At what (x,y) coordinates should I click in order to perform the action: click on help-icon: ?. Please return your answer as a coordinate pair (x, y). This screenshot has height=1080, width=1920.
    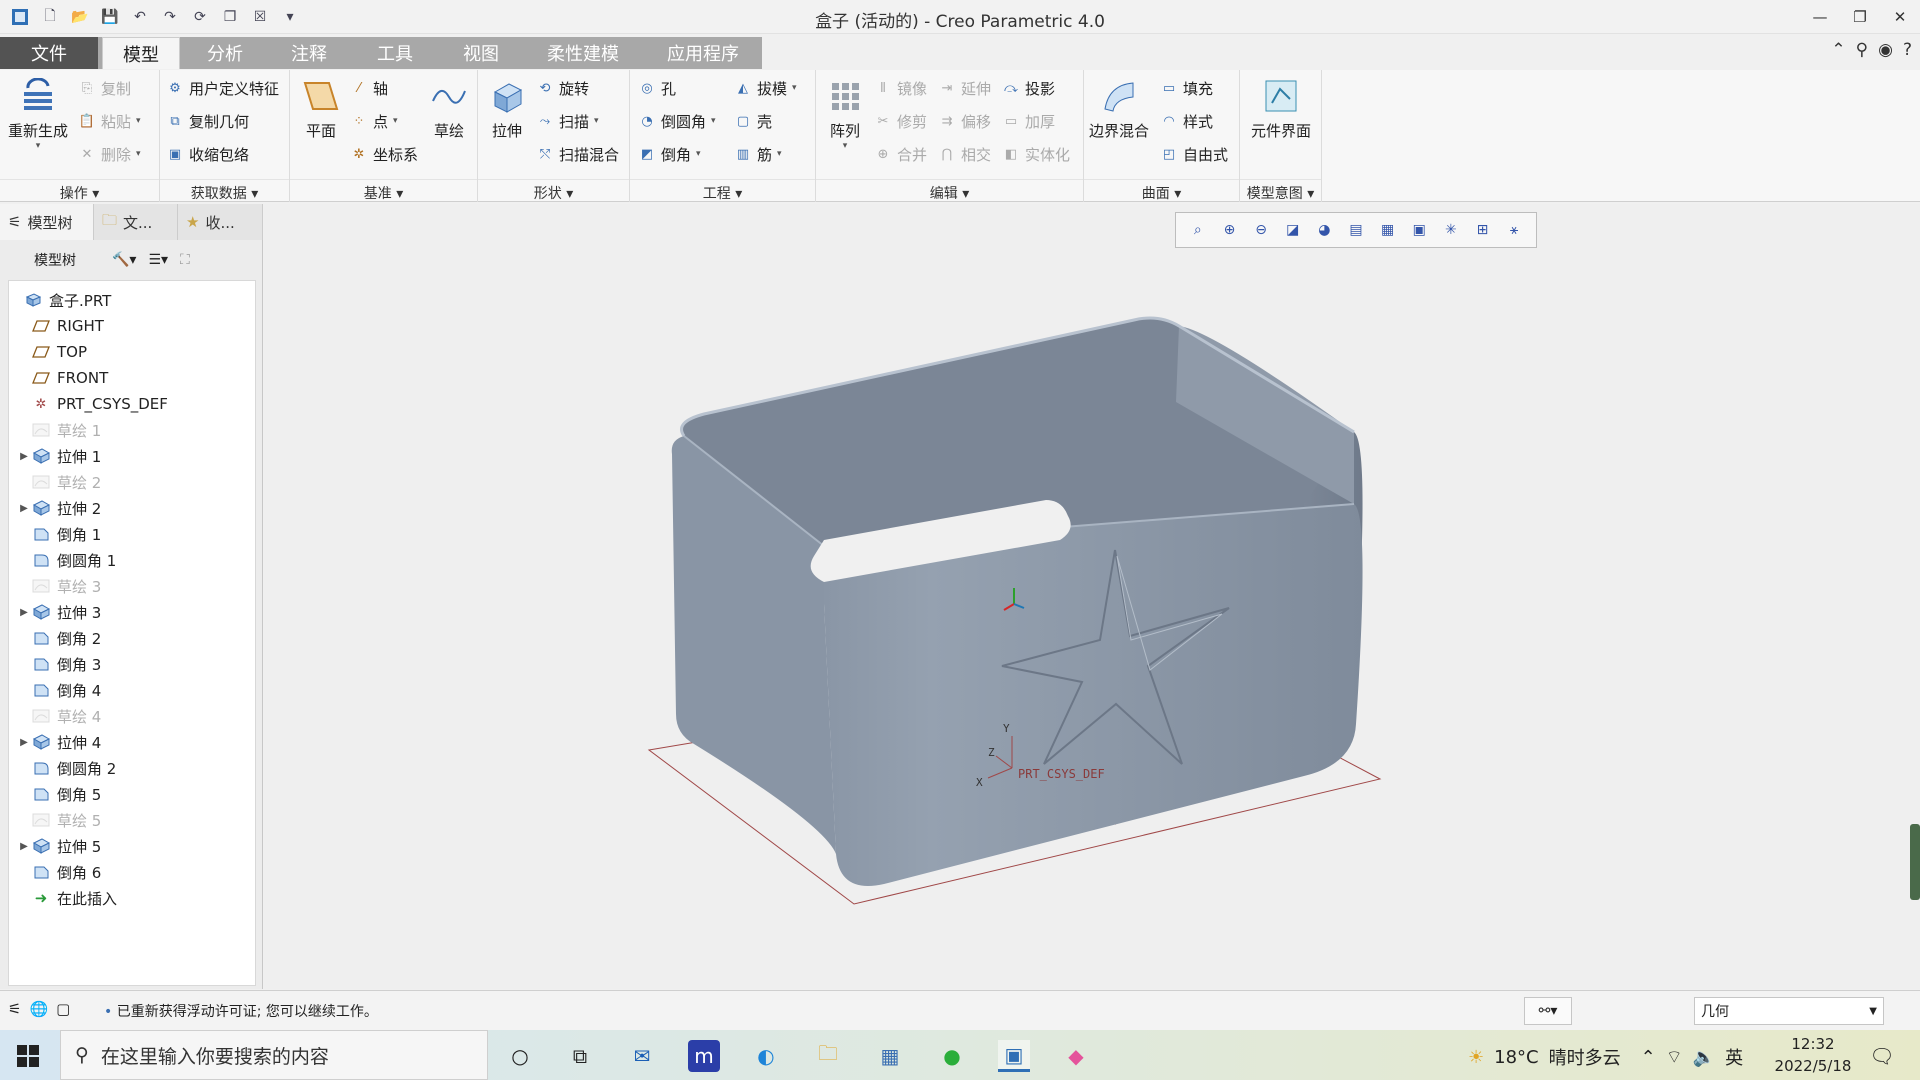
    Looking at the image, I should click on (1907, 50).